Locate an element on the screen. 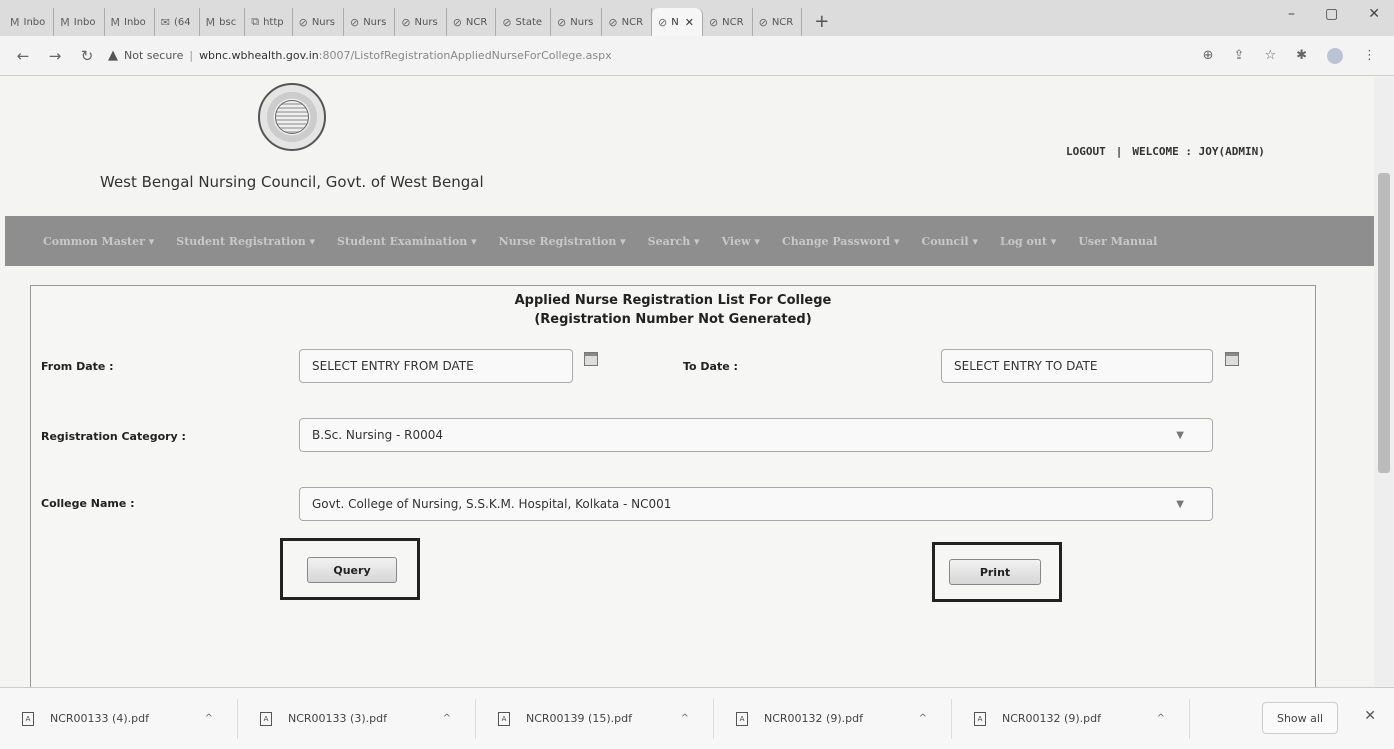  scrollbar-thumb is located at coordinates (1384, 323).